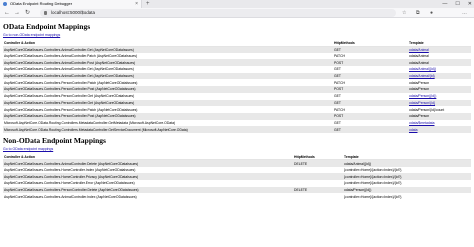 This screenshot has width=474, height=247. What do you see at coordinates (73, 12) in the screenshot?
I see `url-text: localhost:5000/$odata` at bounding box center [73, 12].